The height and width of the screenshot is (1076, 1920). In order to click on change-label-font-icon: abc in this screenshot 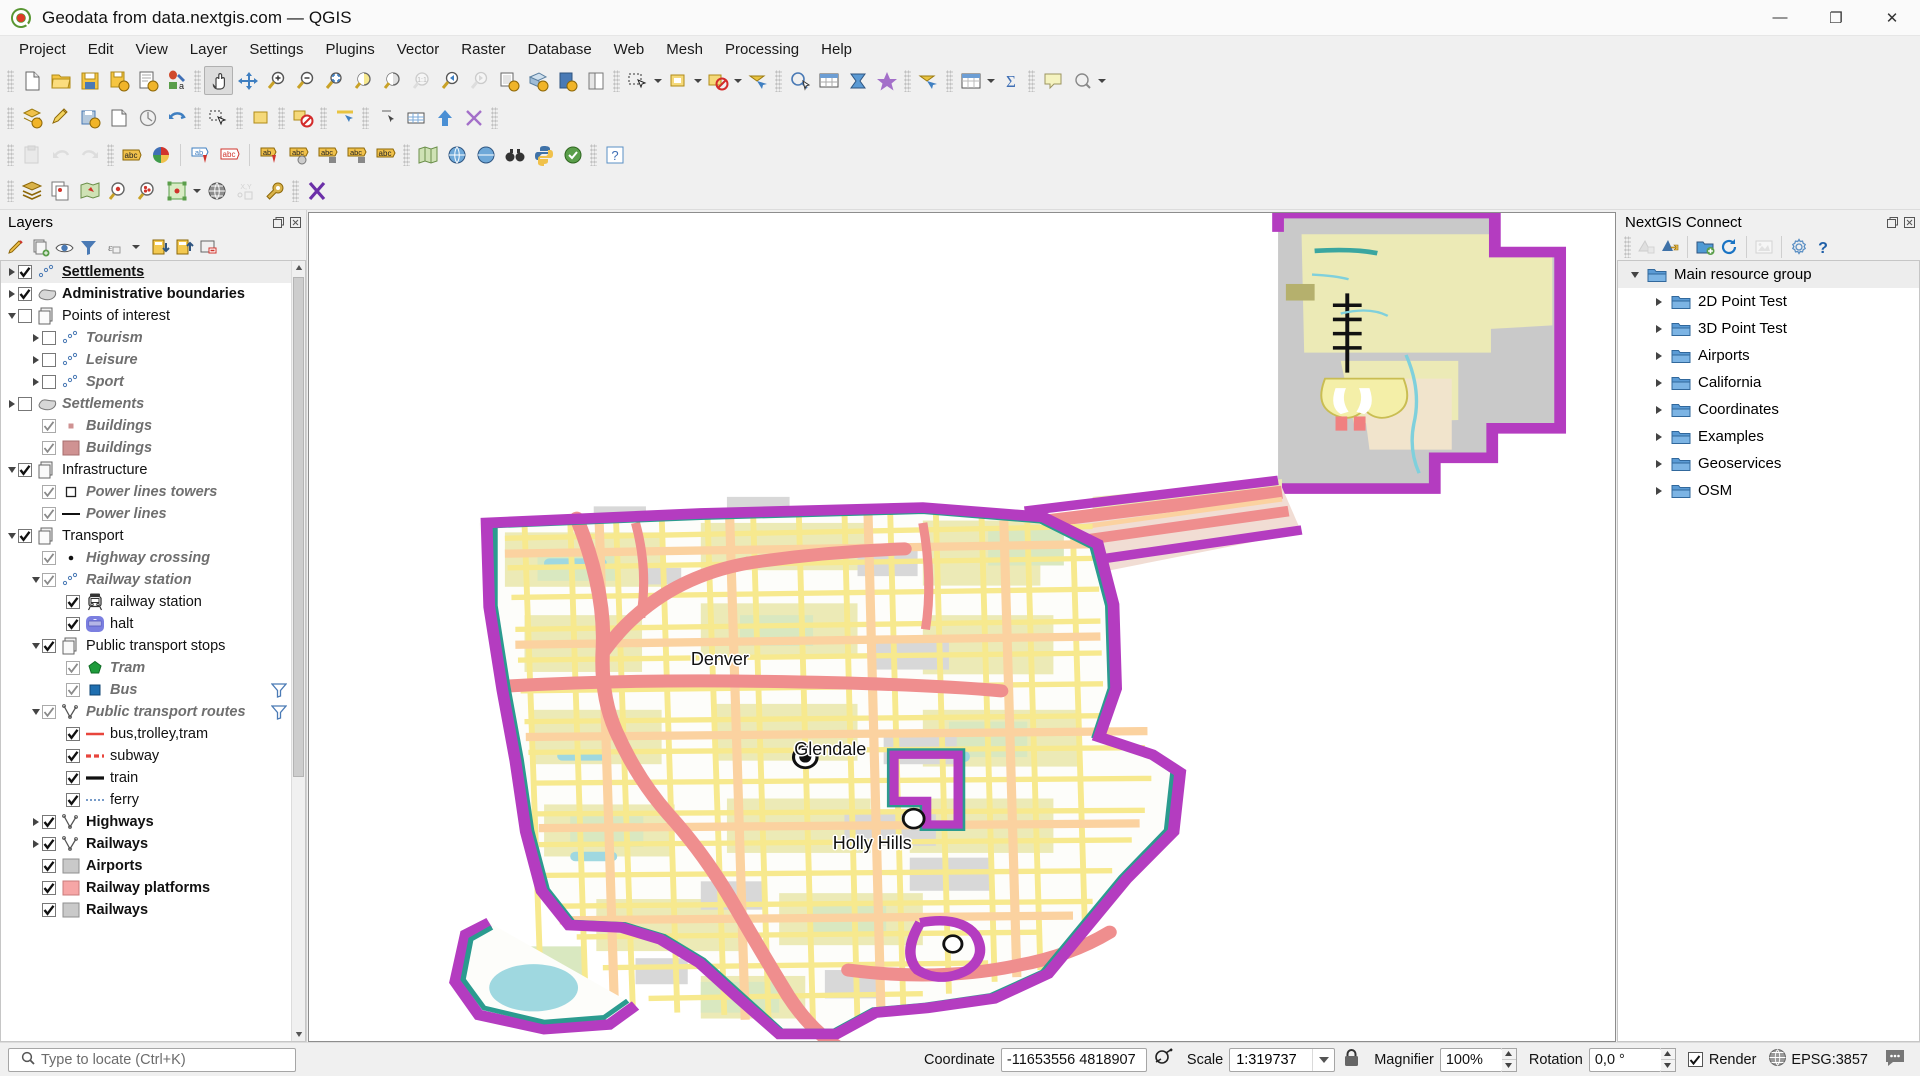, I will do `click(385, 154)`.